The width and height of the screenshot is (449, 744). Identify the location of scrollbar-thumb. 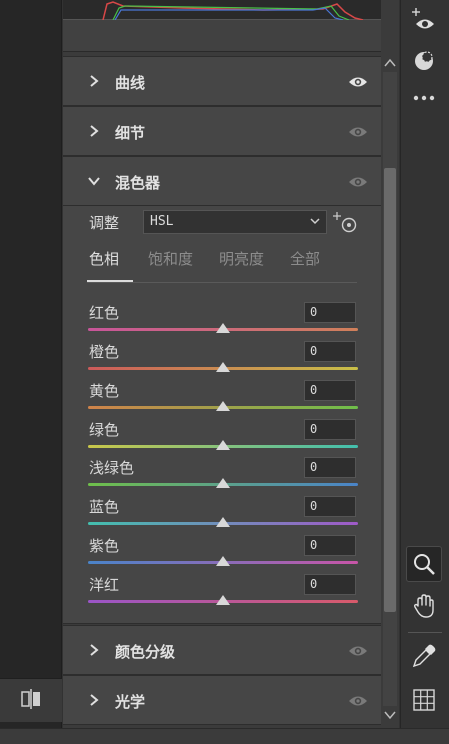
(390, 390).